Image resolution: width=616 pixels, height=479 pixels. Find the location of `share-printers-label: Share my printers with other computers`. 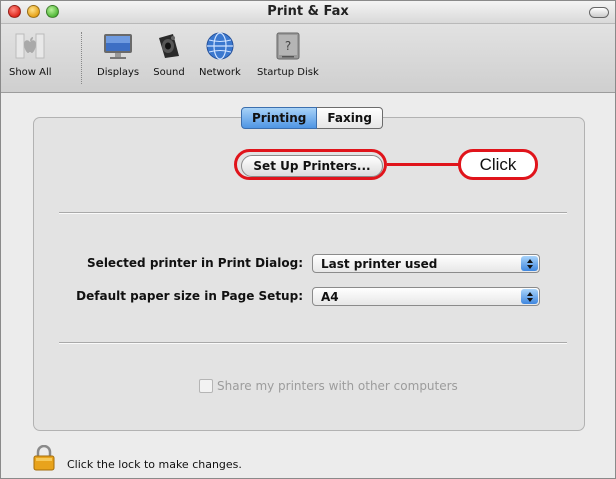

share-printers-label: Share my printers with other computers is located at coordinates (337, 386).